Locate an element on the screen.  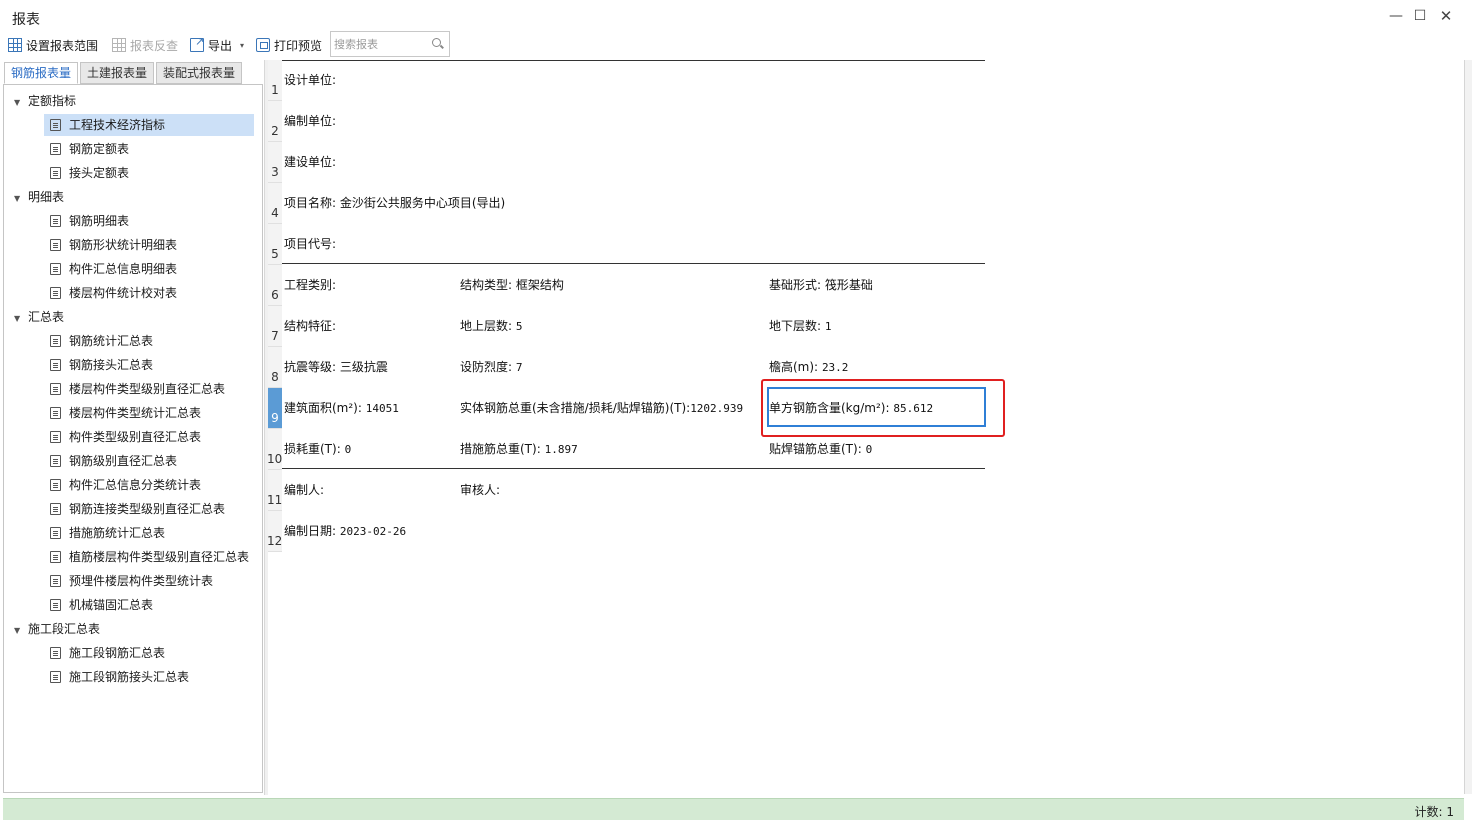
tree-item: 楼层构件类型统计汇总表 is located at coordinates (129, 413).